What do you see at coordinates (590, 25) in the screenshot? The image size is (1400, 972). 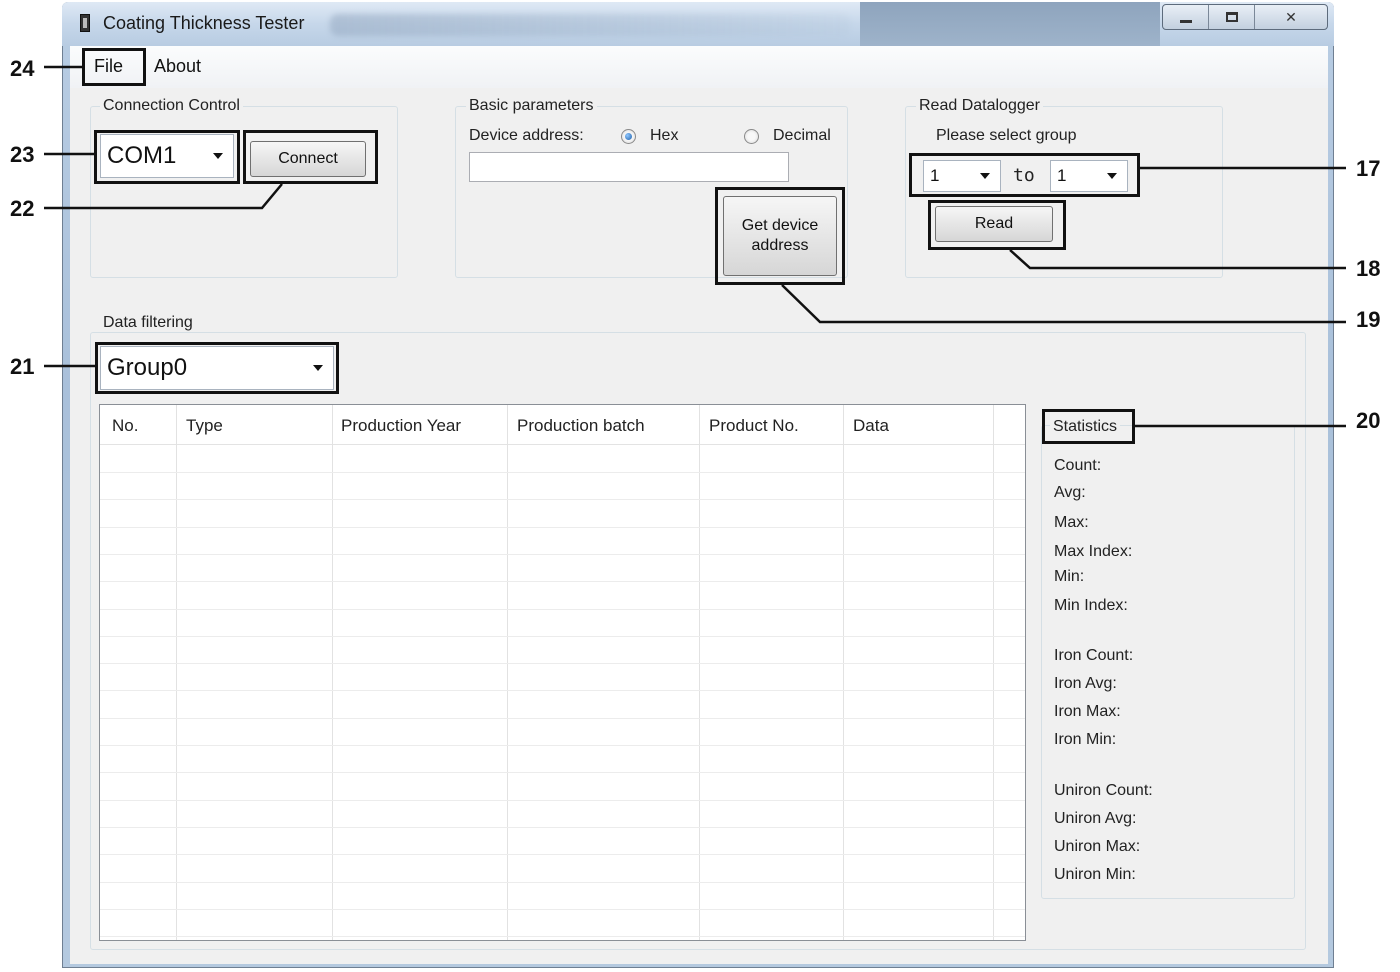 I see `title-bar-background-blur` at bounding box center [590, 25].